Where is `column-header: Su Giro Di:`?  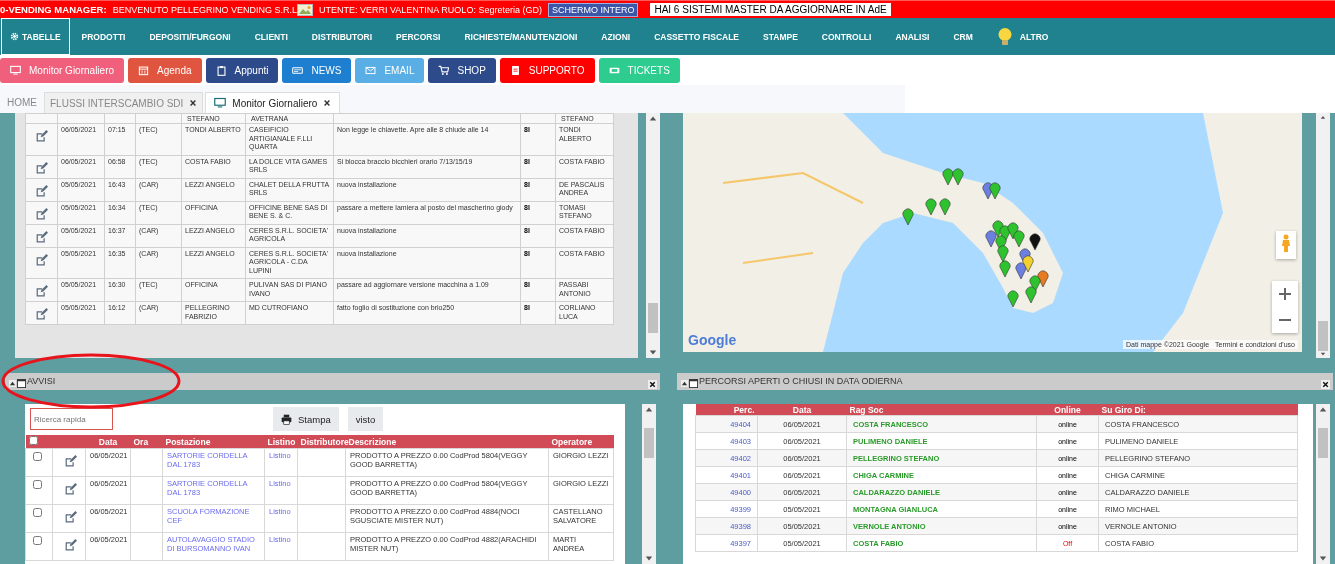 column-header: Su Giro Di: is located at coordinates (1198, 410).